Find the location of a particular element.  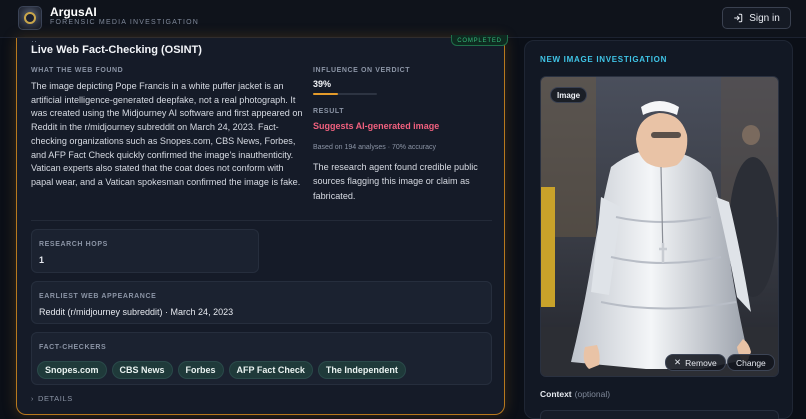

context-label: Context (optional) is located at coordinates (575, 394).